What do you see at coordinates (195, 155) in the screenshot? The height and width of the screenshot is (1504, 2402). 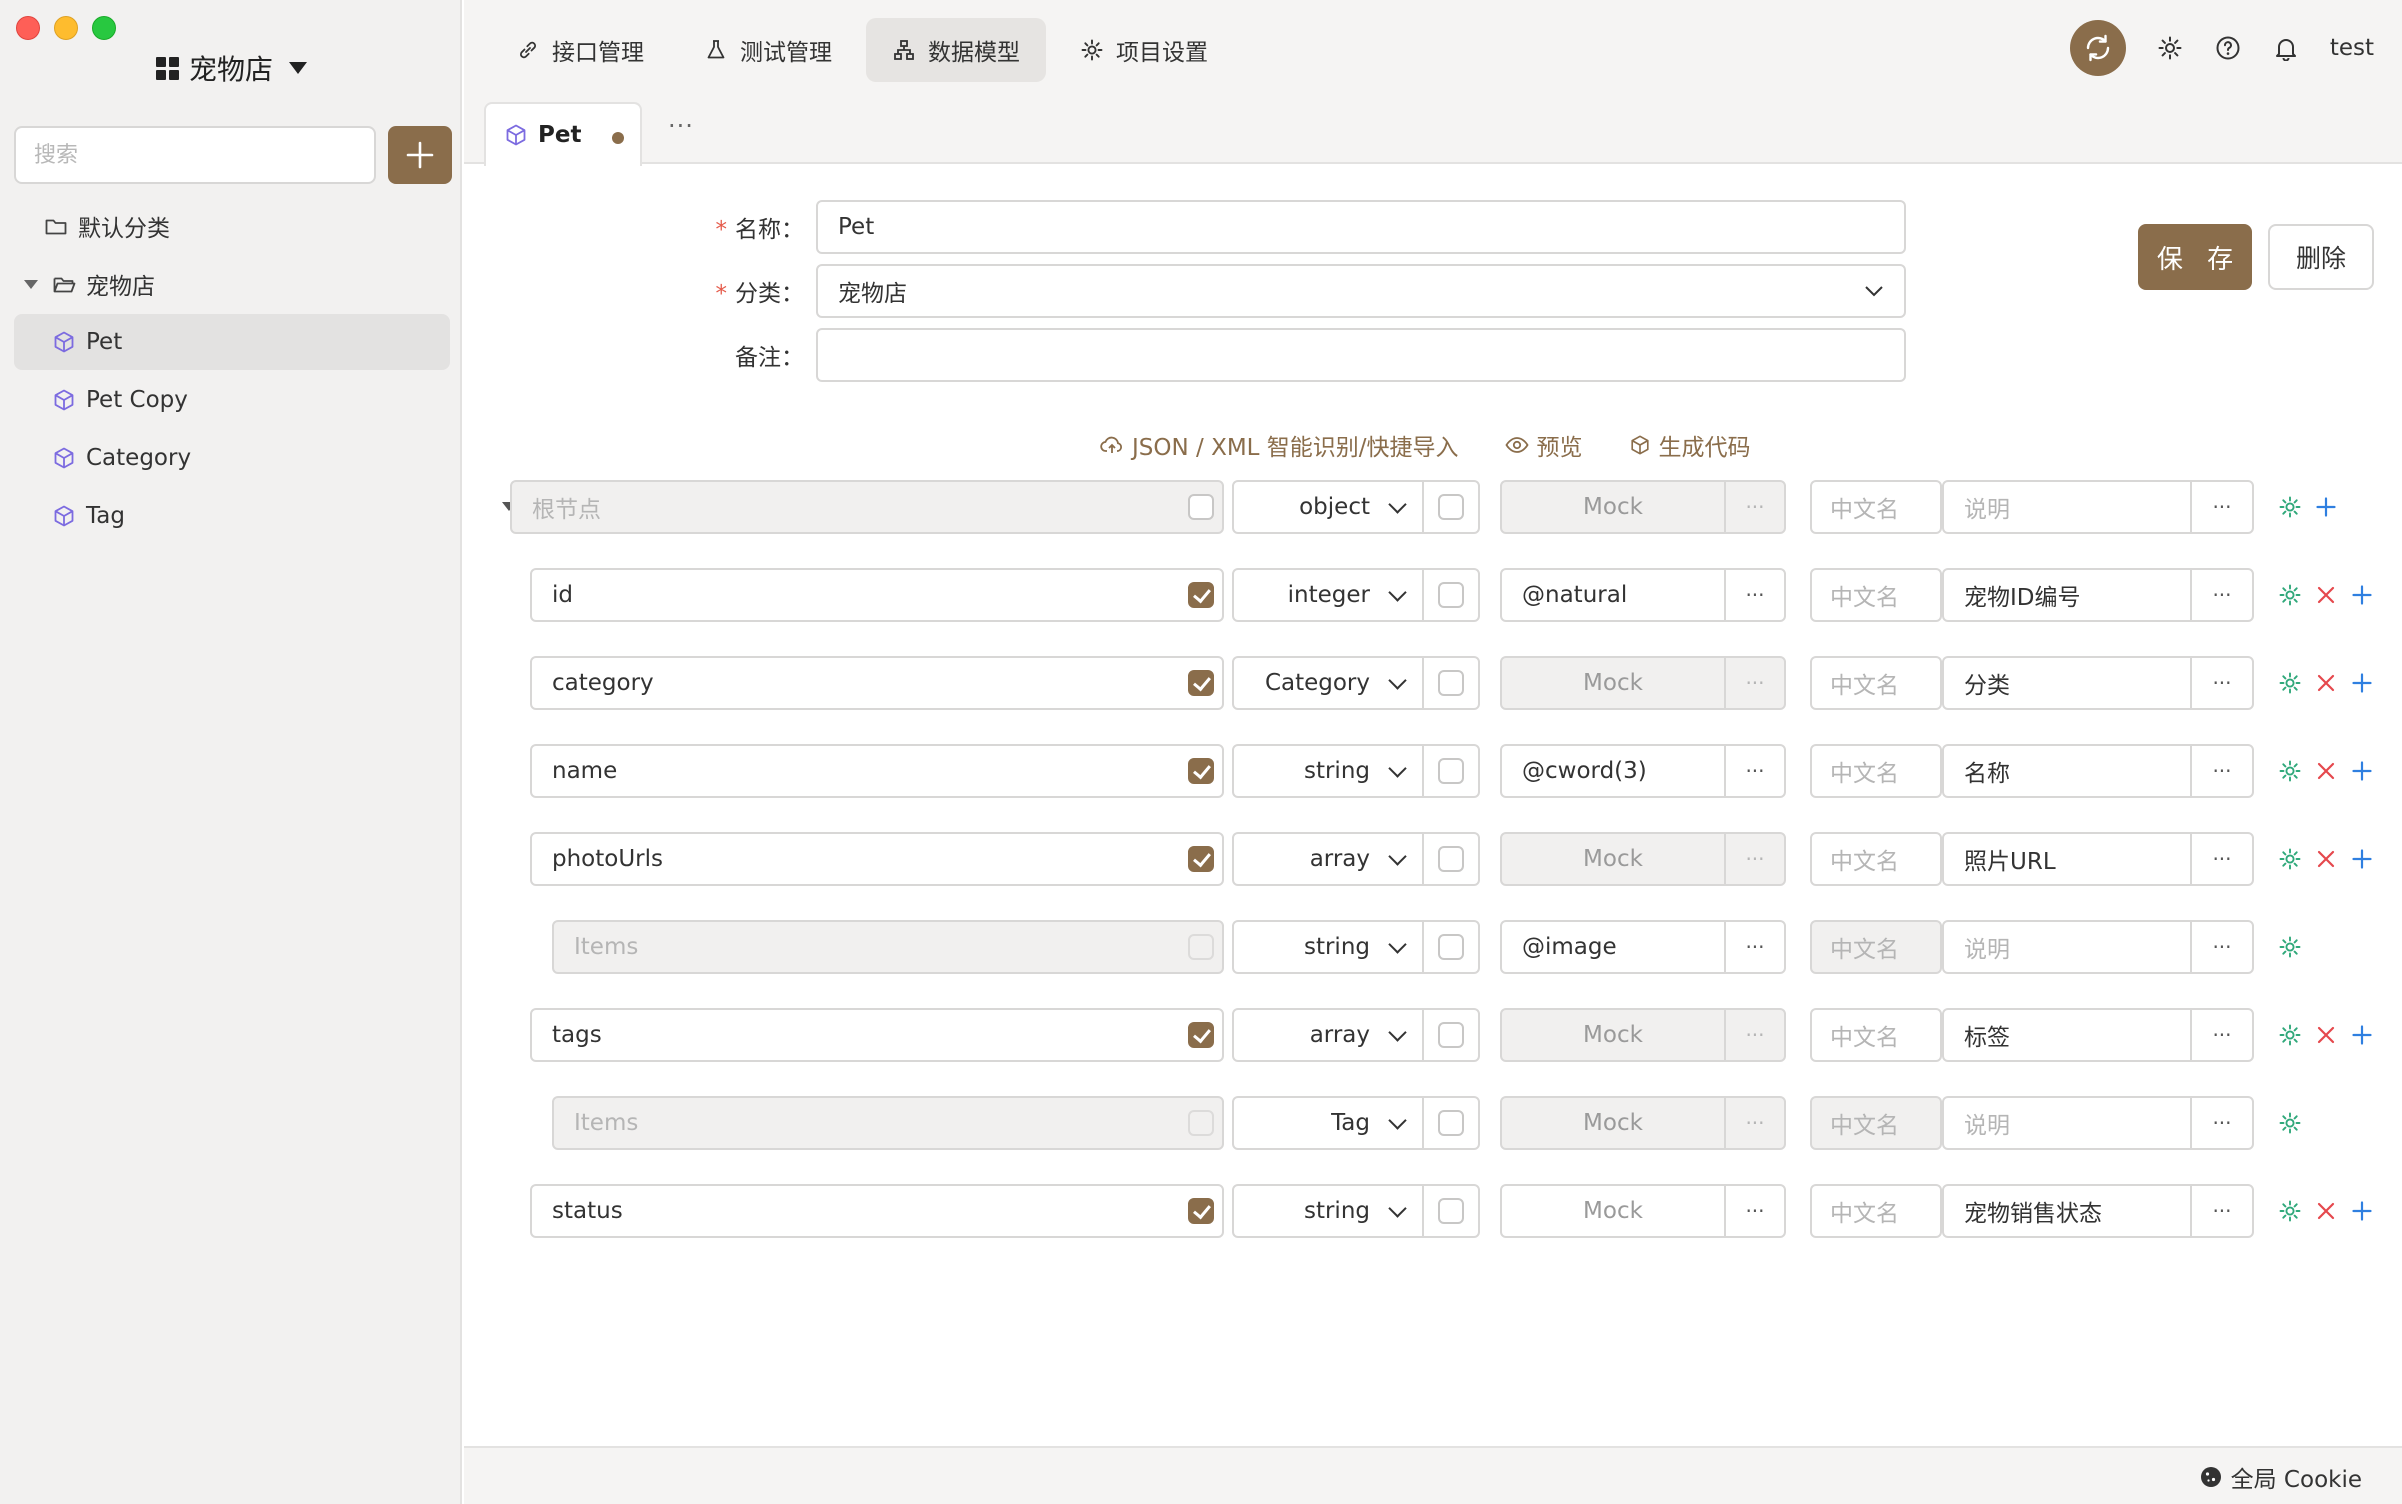 I see `search-input` at bounding box center [195, 155].